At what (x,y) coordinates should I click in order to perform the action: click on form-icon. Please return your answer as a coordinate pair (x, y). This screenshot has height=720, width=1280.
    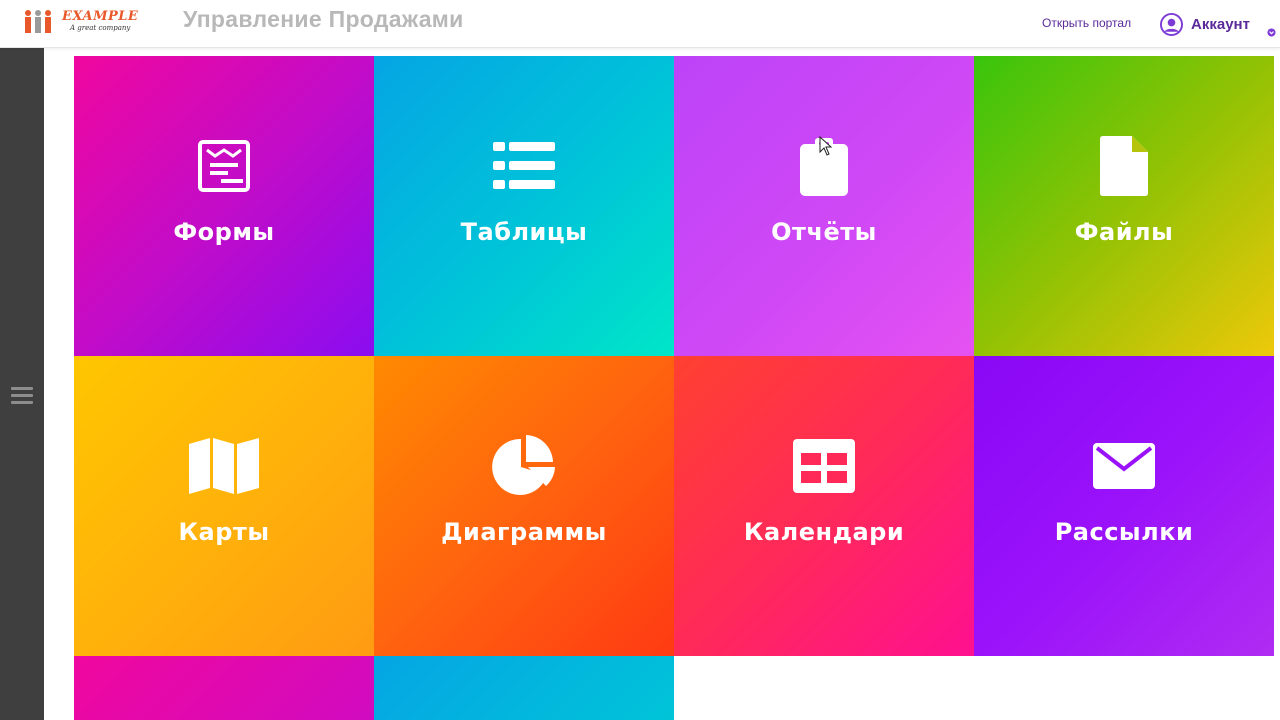
    Looking at the image, I should click on (224, 166).